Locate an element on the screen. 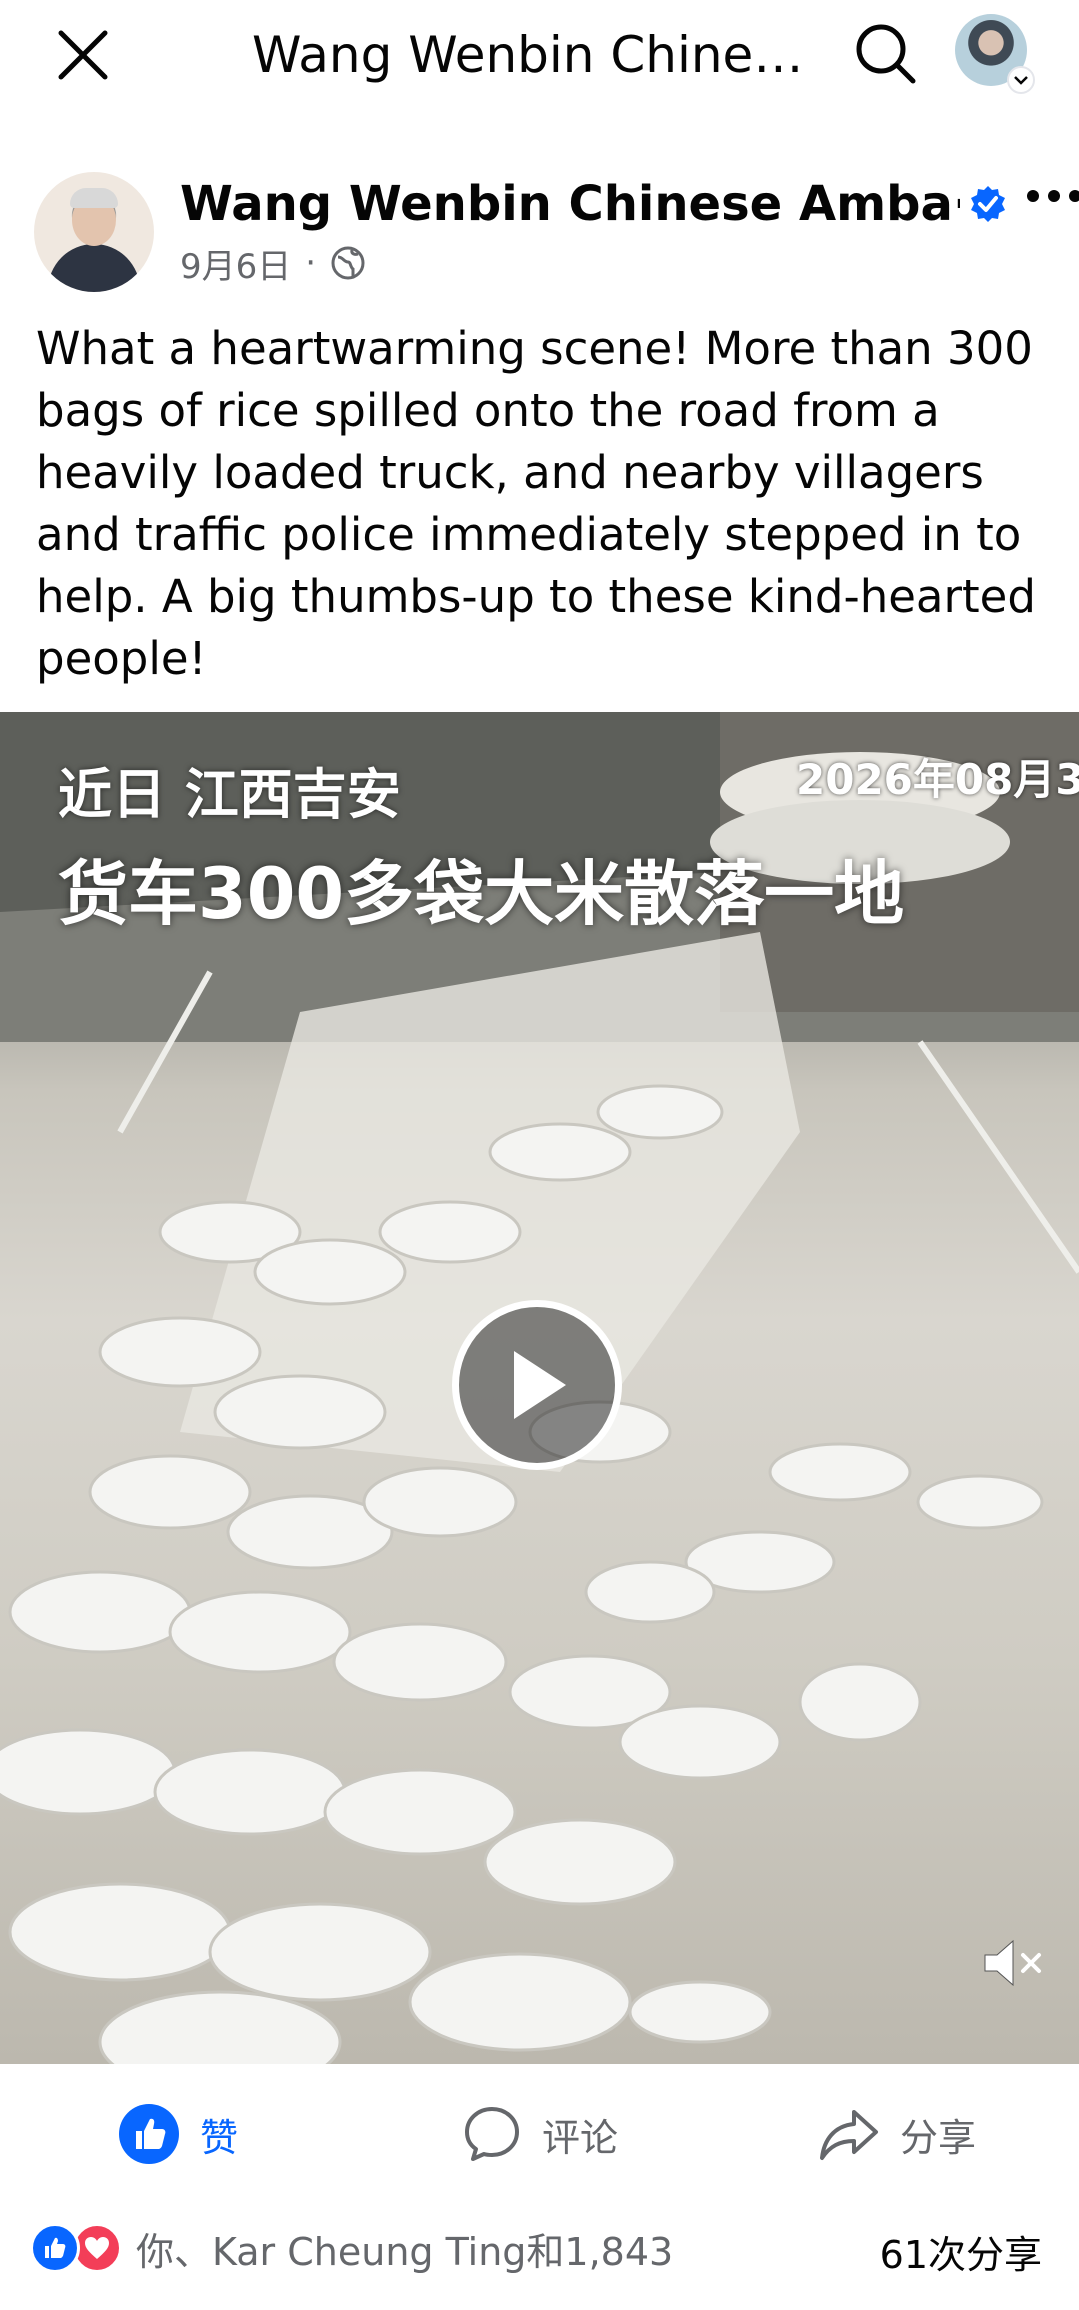 This screenshot has width=1079, height=2310. top-bar: Wang Wenbin Chines··· is located at coordinates (539, 56).